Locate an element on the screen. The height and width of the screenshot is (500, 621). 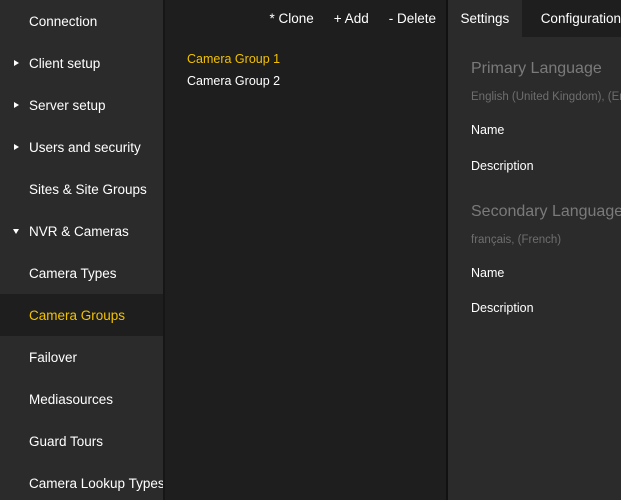
sidebar-item-label: Guard Tours is located at coordinates (66, 441).